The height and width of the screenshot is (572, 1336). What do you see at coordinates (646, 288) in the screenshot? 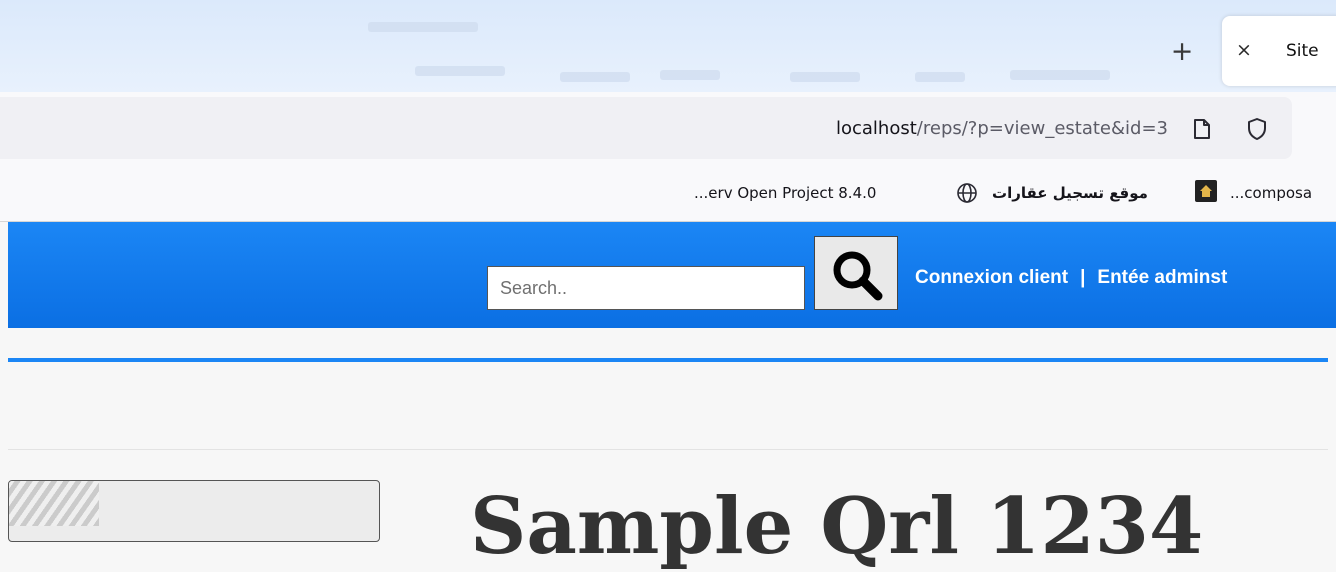
I see `search-input` at bounding box center [646, 288].